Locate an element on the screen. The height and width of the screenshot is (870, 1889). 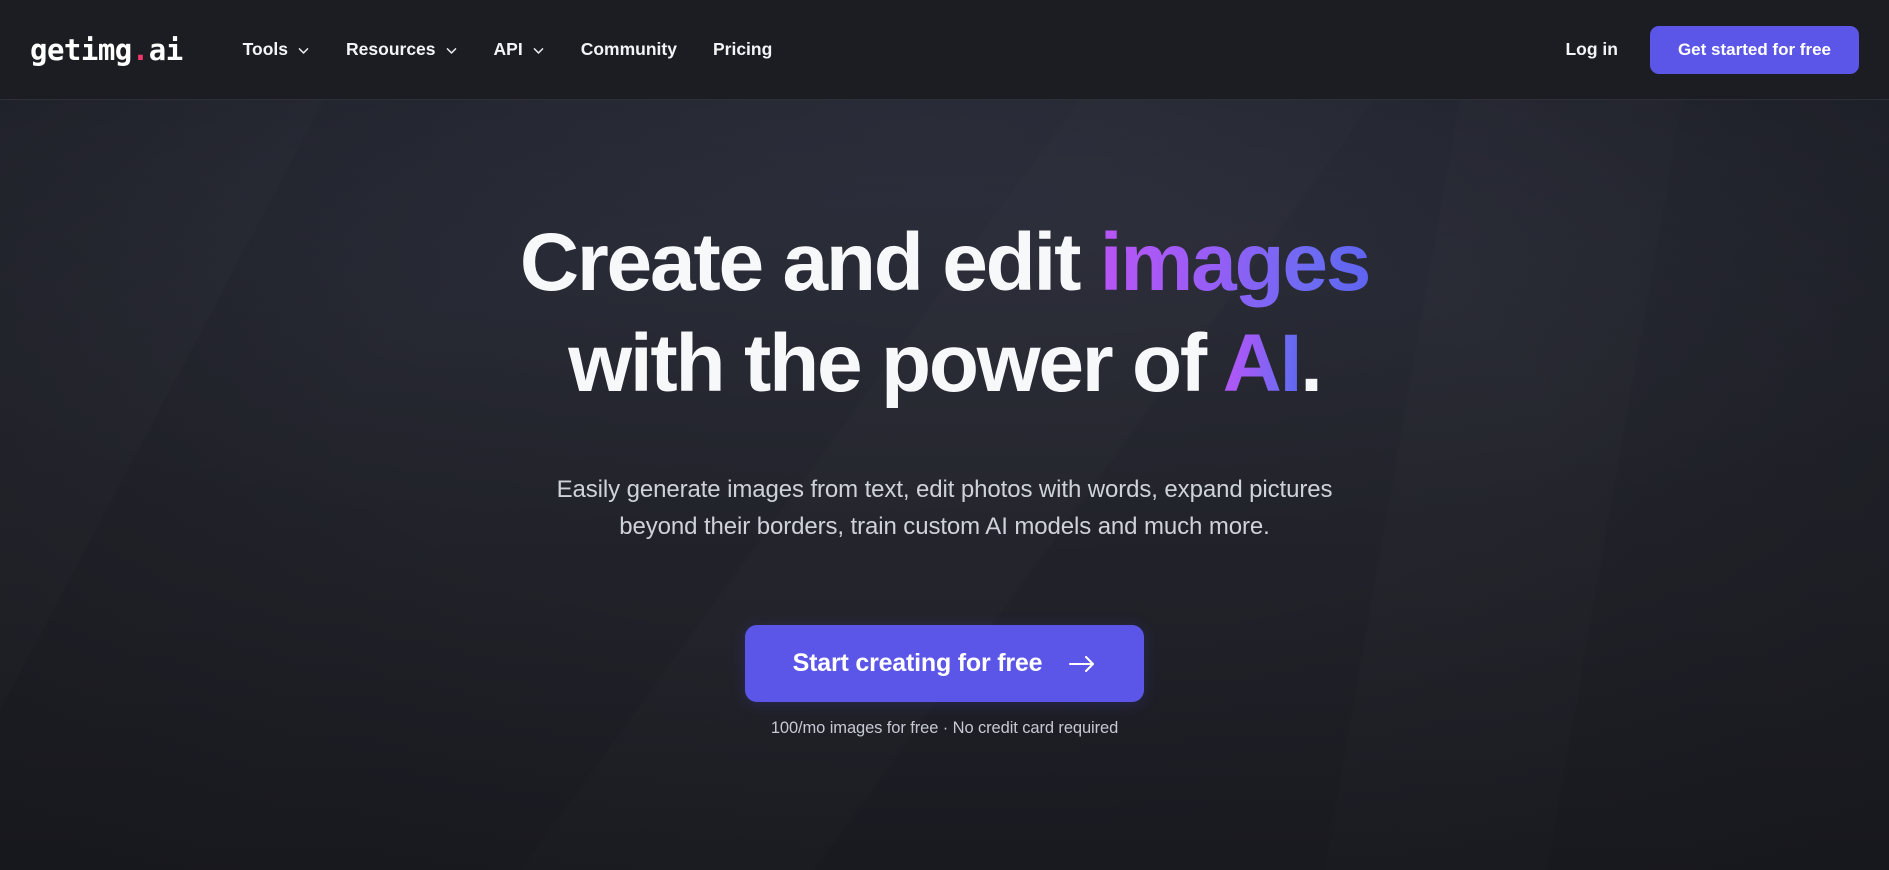
headline-line-1: Create and edit images is located at coordinates (946, 263).